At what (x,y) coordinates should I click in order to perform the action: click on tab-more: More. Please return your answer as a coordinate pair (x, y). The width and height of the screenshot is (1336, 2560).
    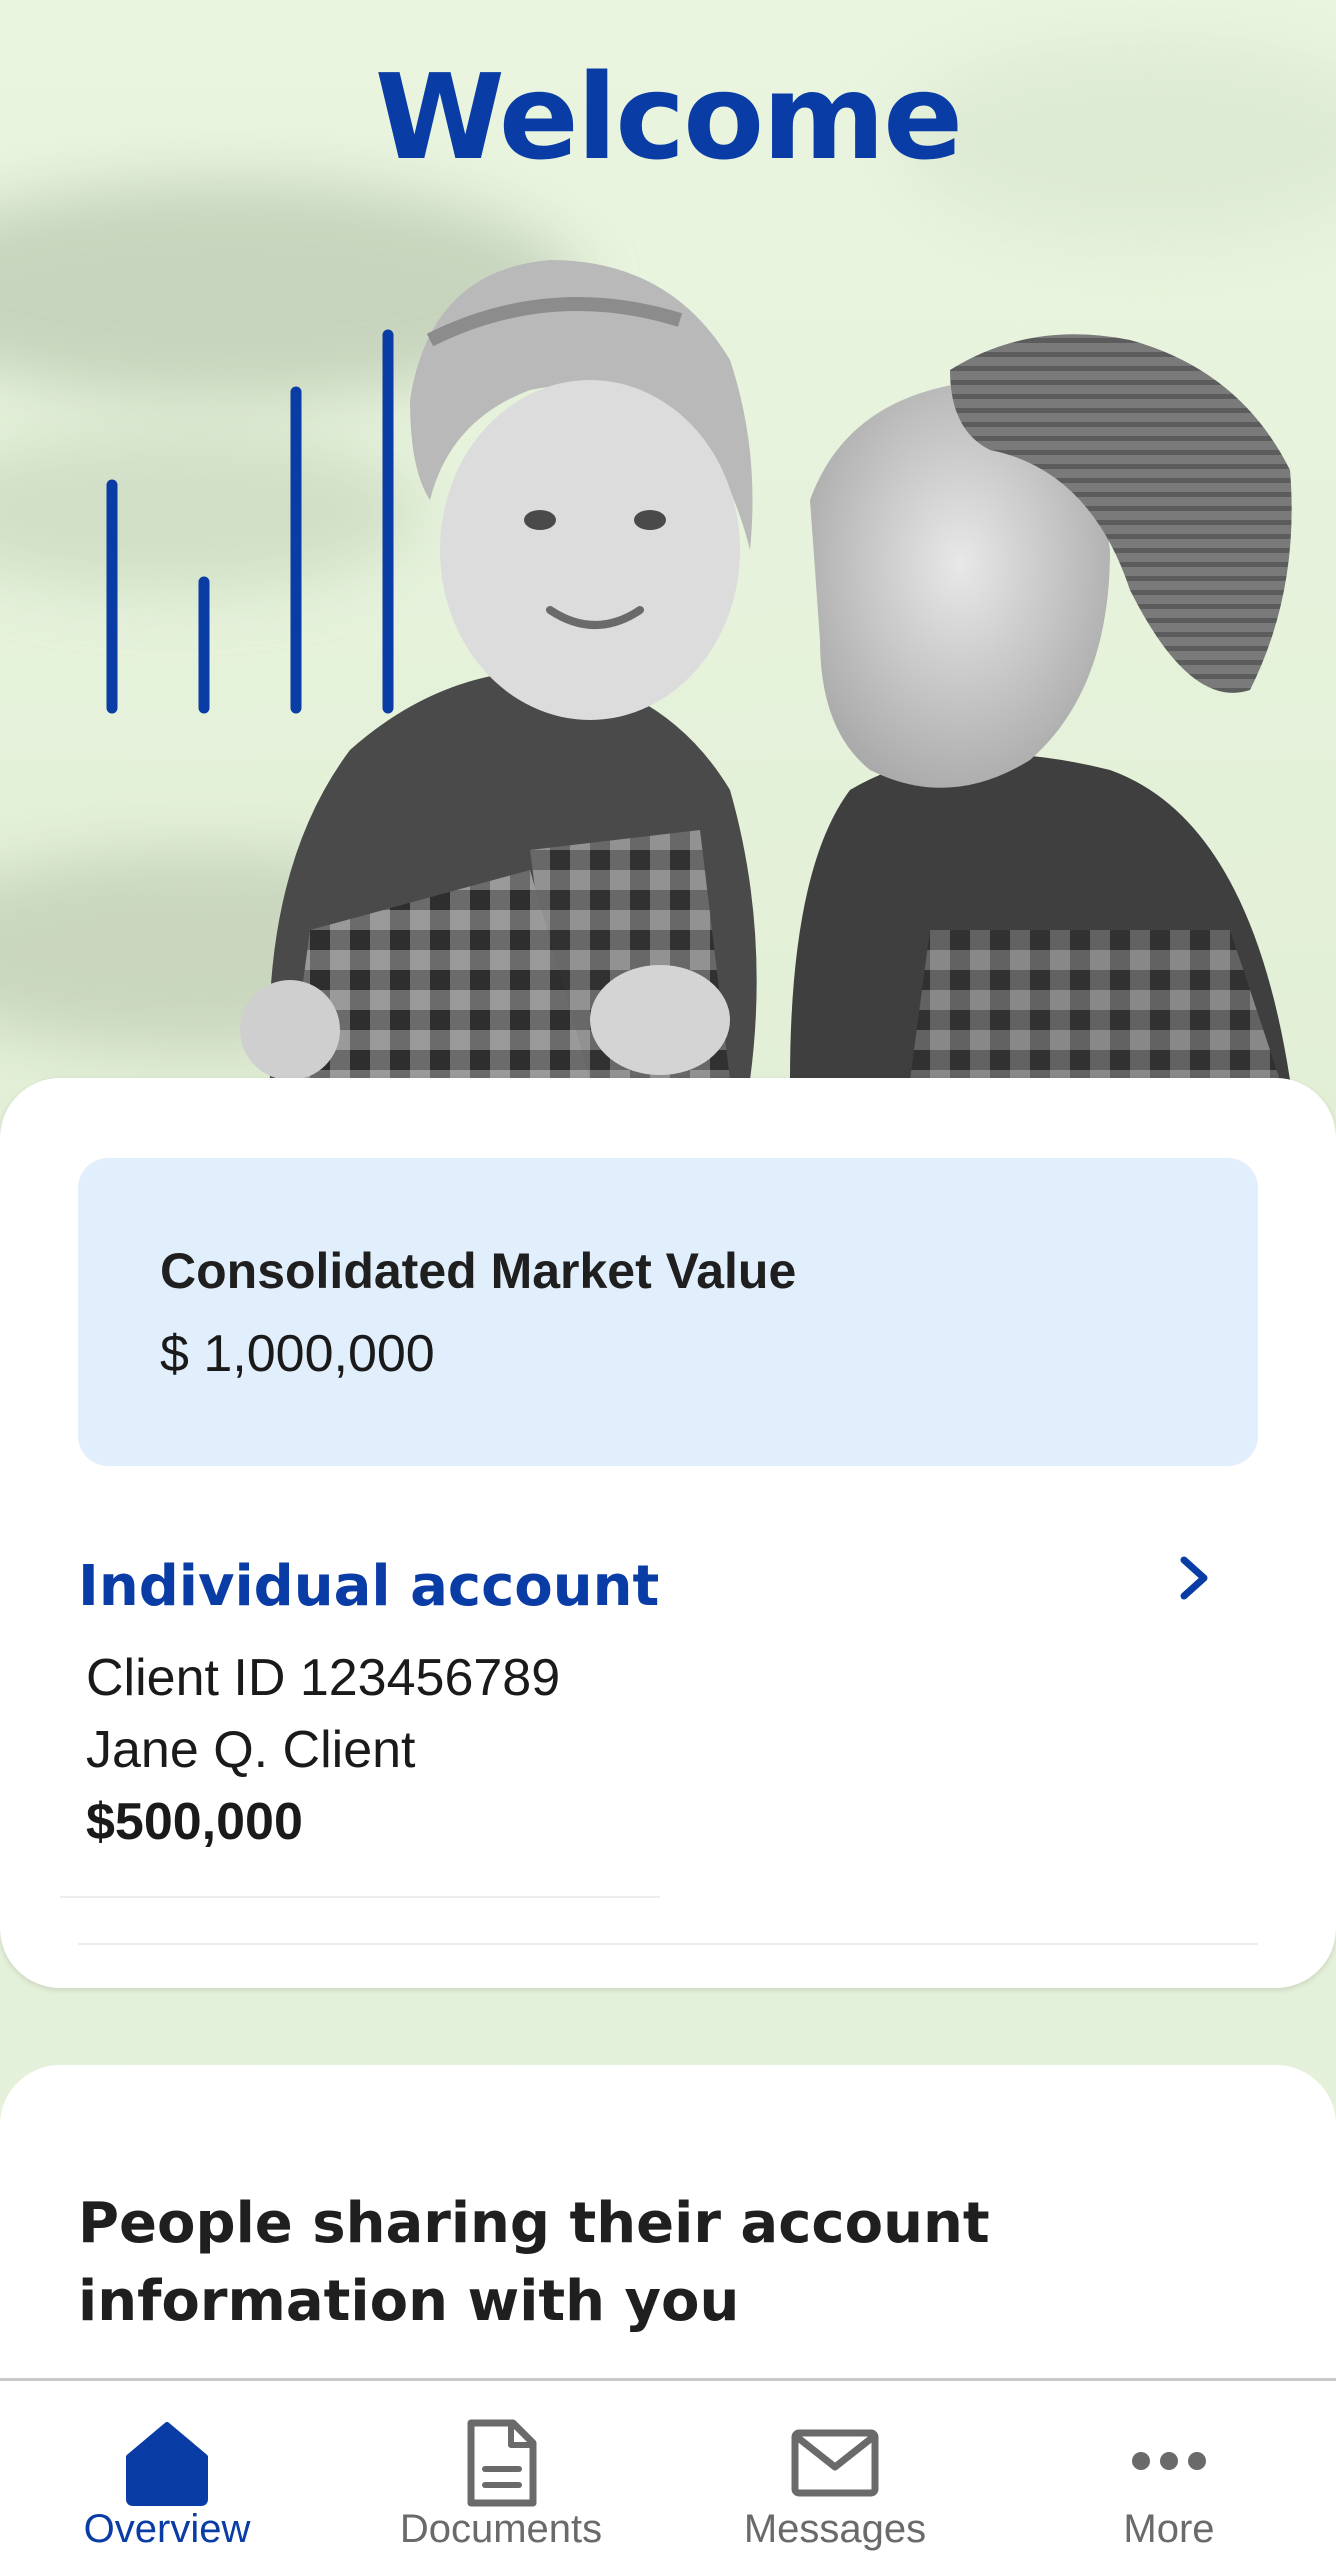
    Looking at the image, I should click on (1169, 2470).